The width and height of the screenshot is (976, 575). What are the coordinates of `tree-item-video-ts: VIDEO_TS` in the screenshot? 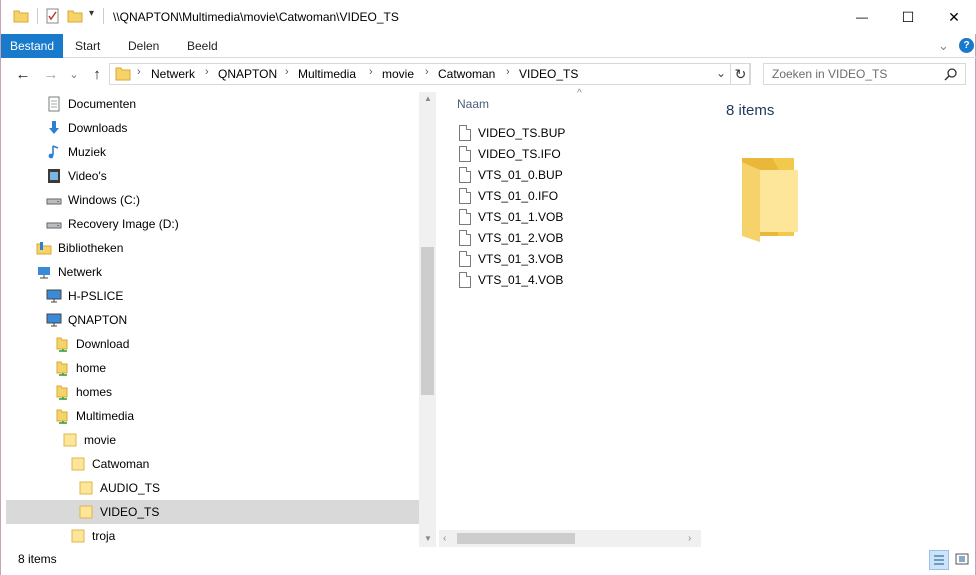 It's located at (212, 512).